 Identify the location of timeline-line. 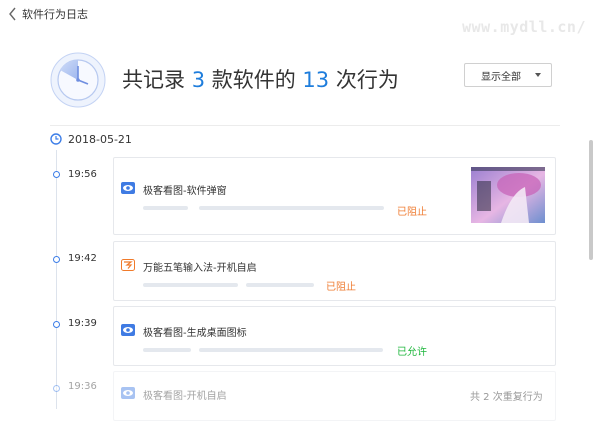
(56, 279).